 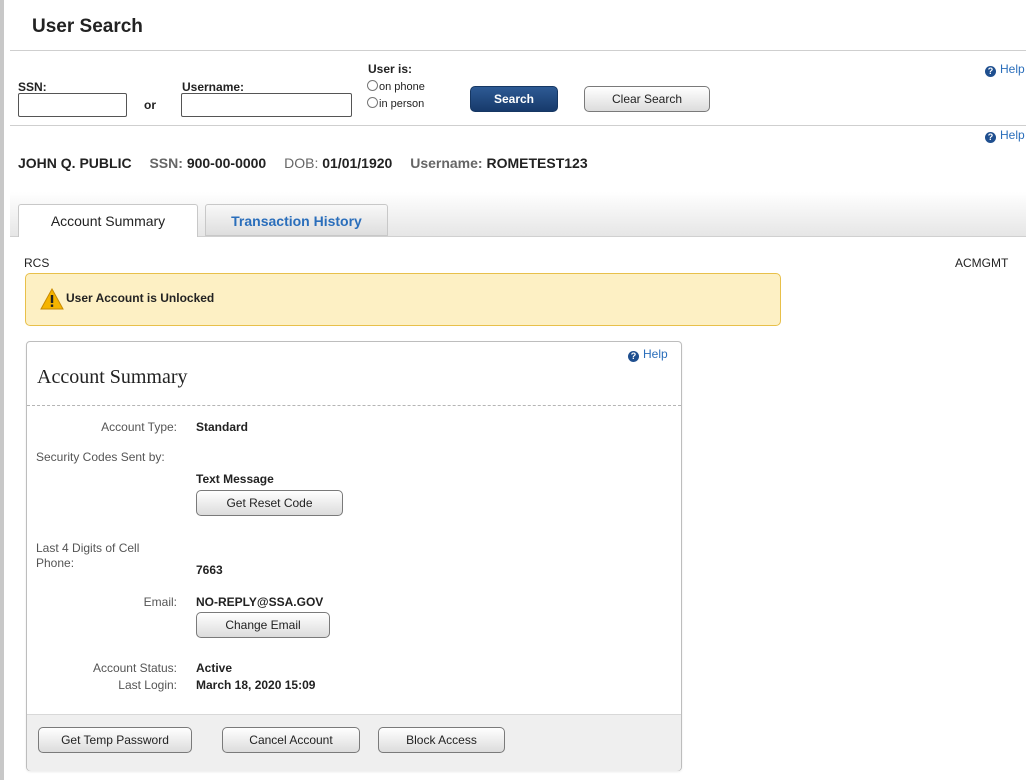 I want to click on radio-in-person: in person, so click(x=395, y=103).